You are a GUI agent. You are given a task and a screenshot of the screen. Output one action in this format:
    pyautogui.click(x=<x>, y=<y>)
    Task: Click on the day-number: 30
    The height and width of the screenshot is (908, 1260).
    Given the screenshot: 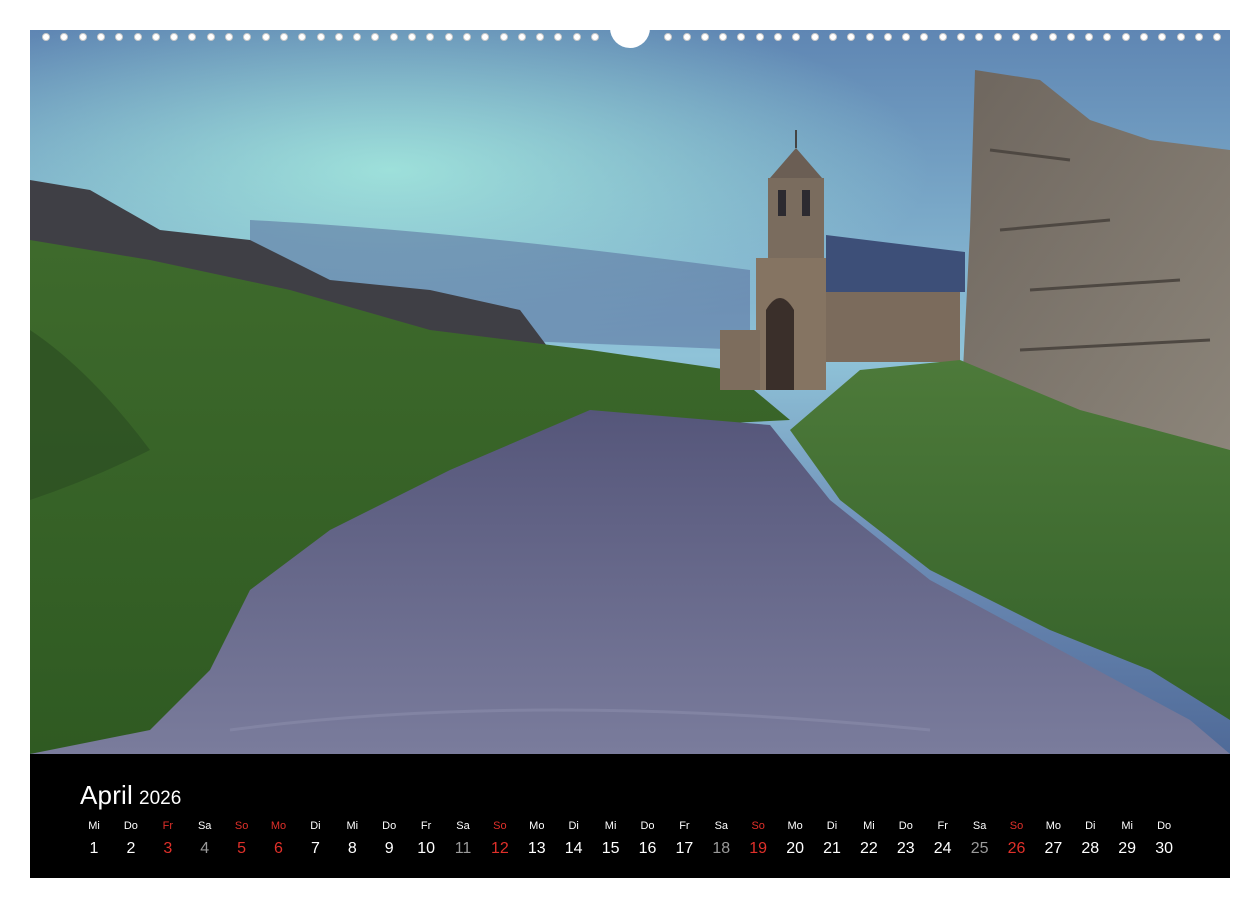 What is the action you would take?
    pyautogui.click(x=1164, y=848)
    